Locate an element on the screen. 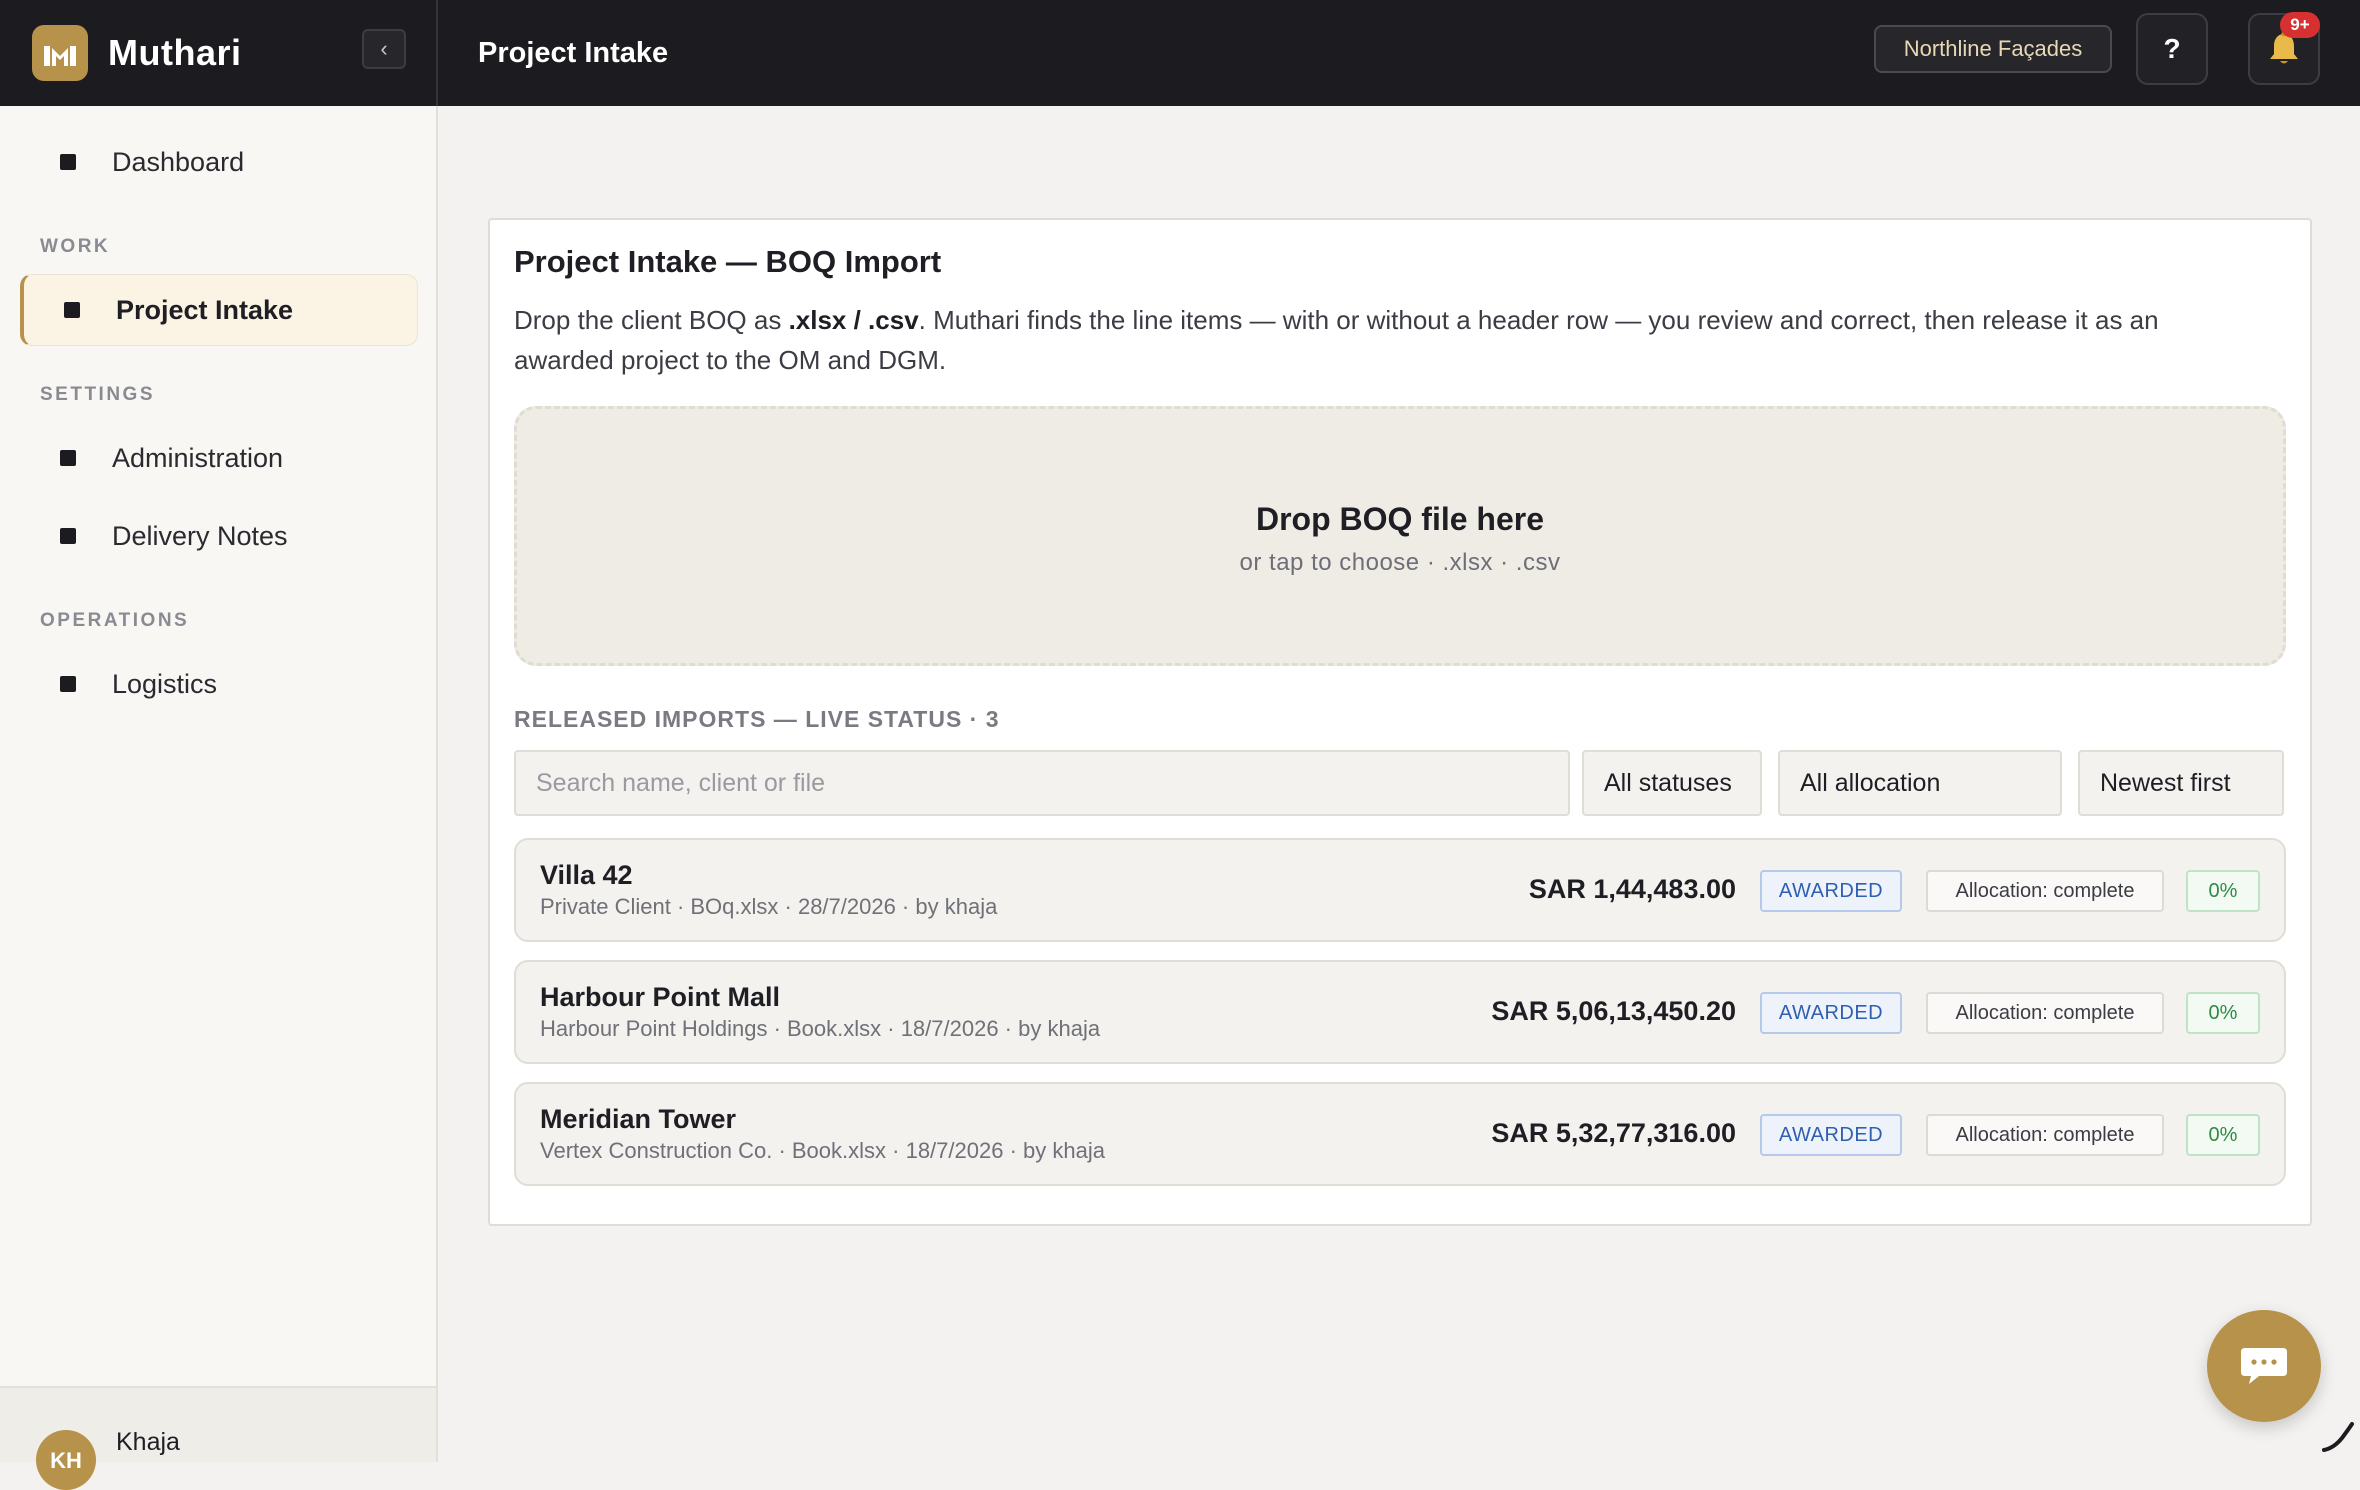  logistics-icon is located at coordinates (68, 684).